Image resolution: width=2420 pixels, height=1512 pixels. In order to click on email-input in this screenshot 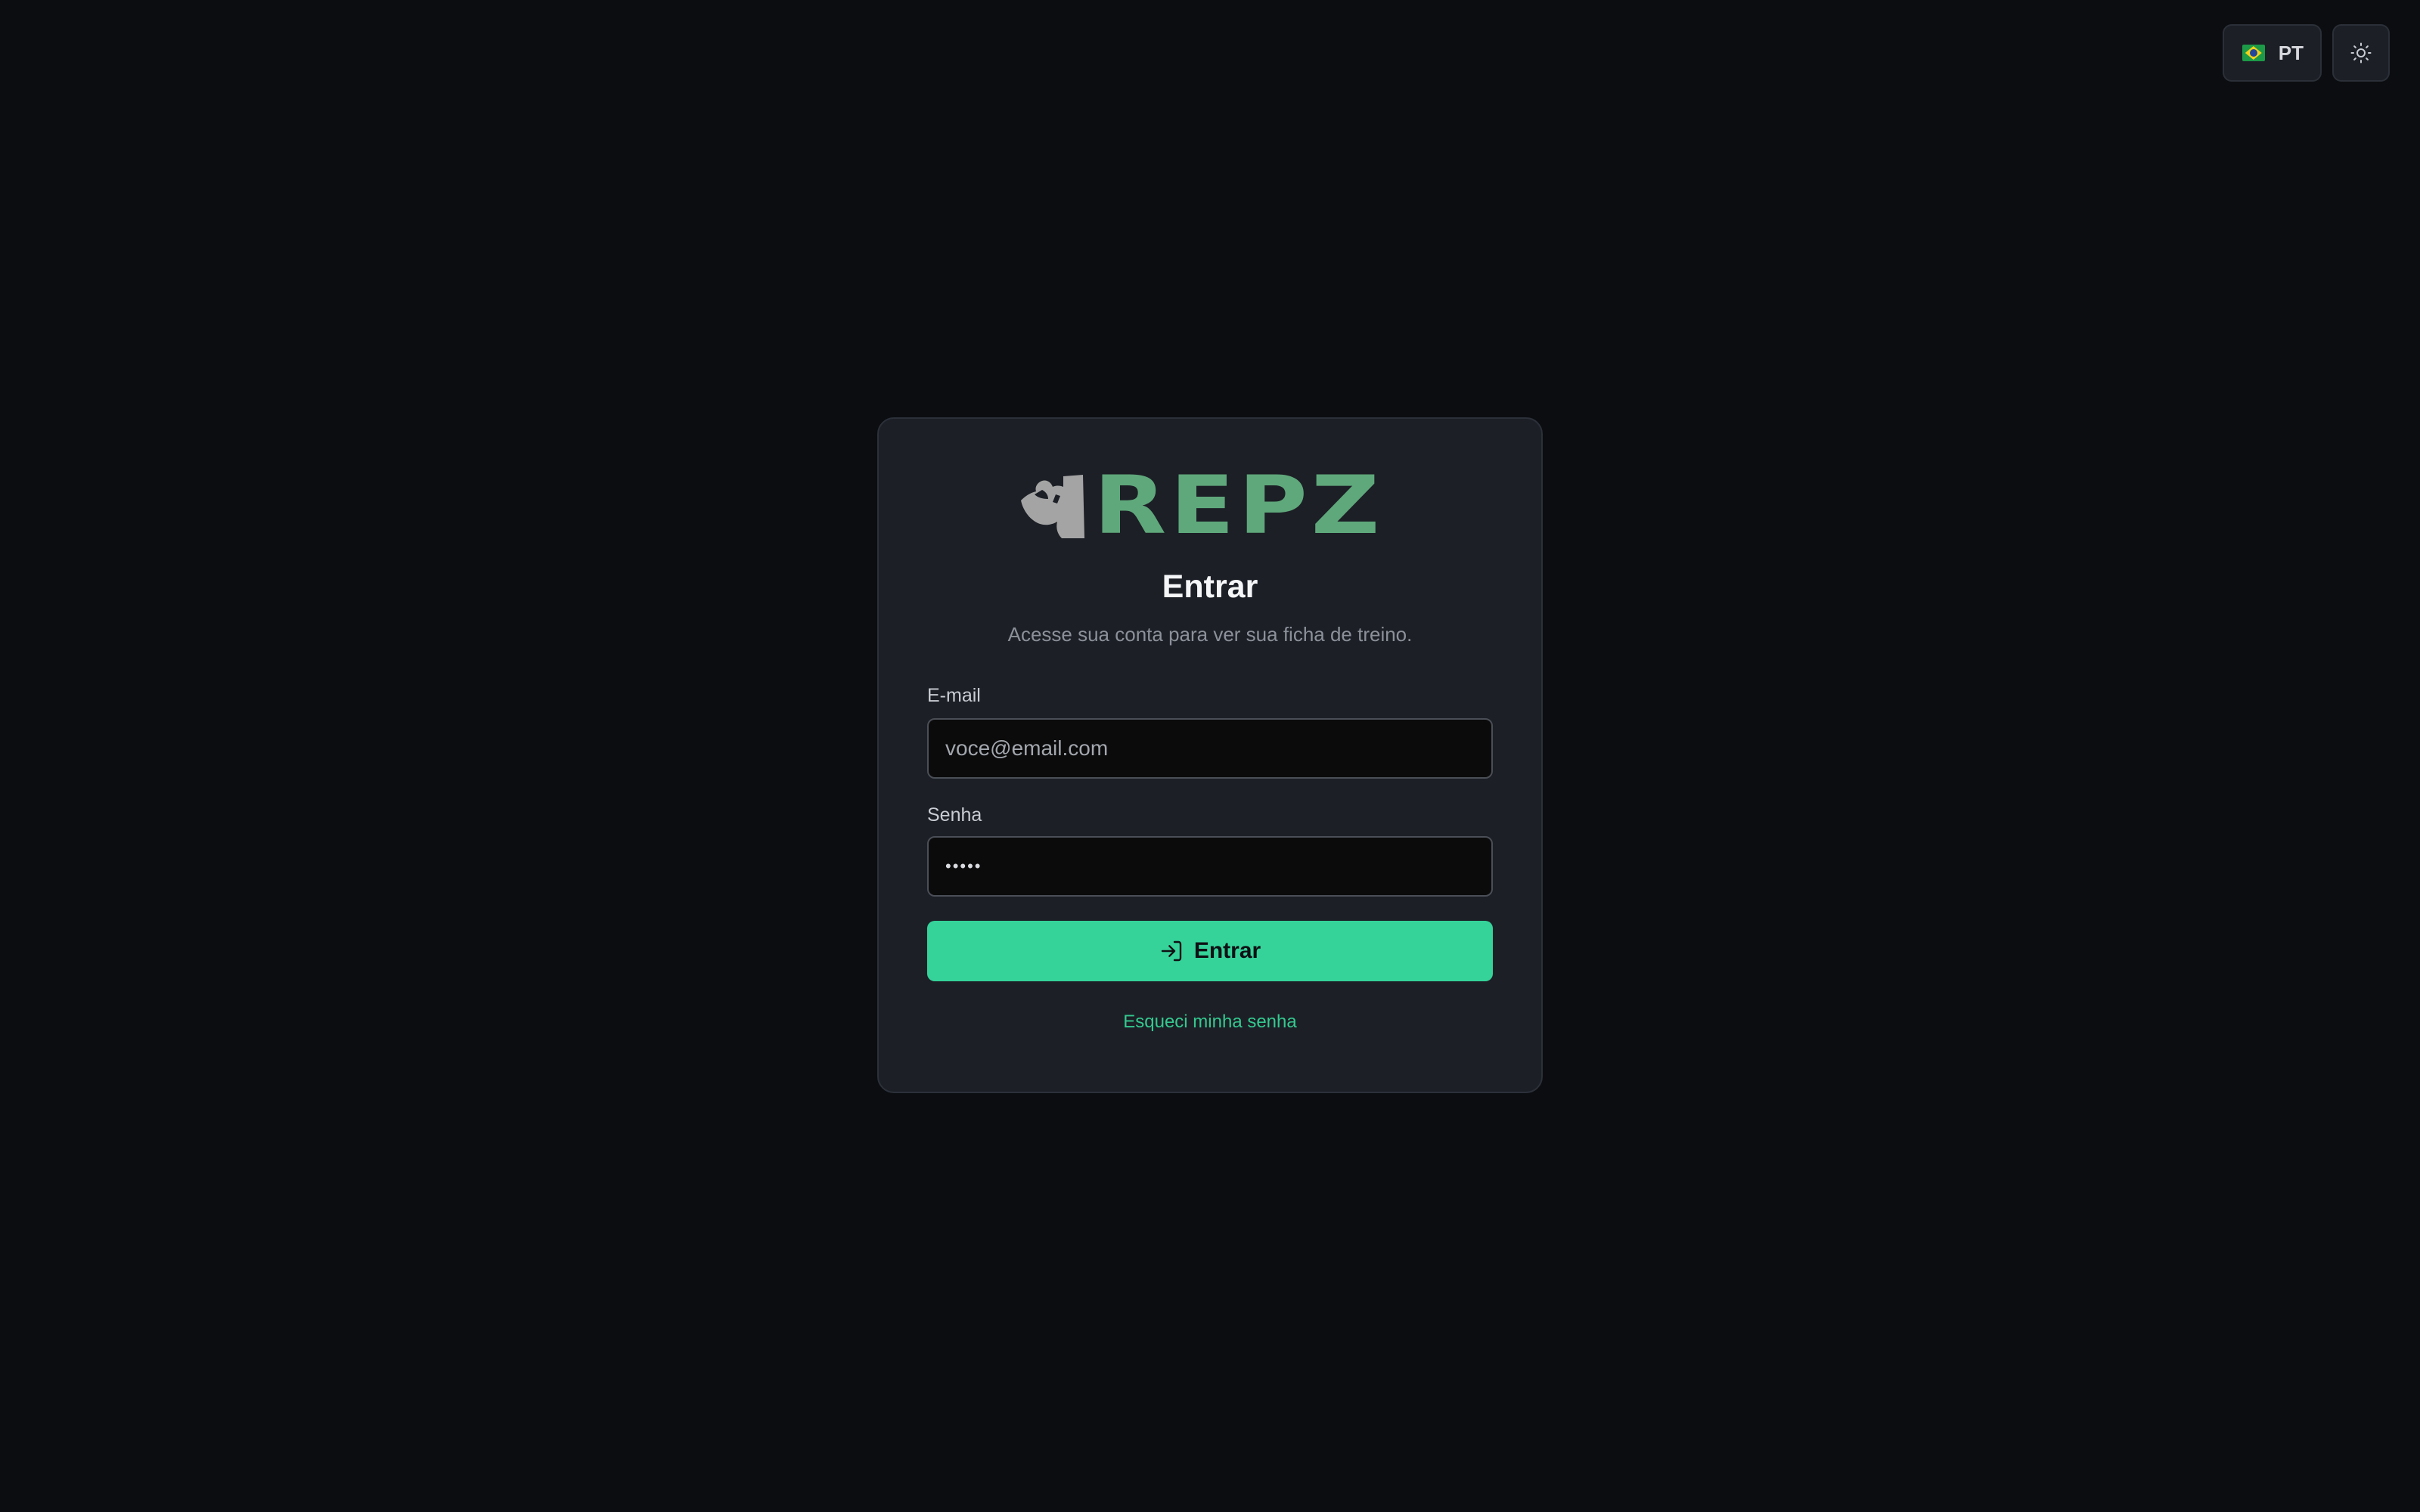, I will do `click(1210, 748)`.